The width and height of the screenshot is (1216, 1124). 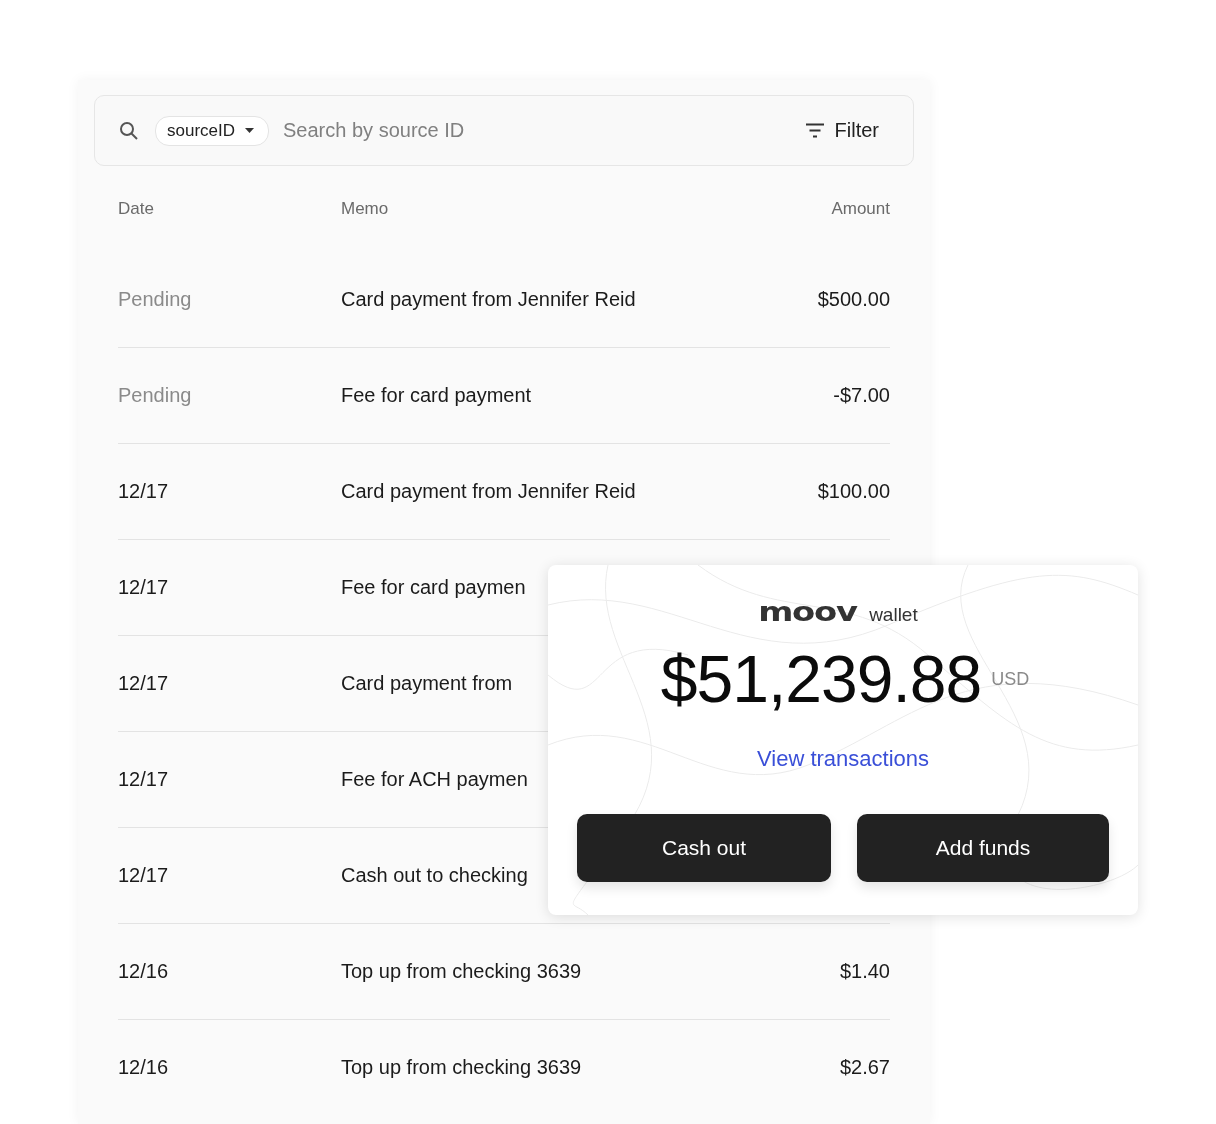 I want to click on search-bar: sourceID Search by source ID Filter, so click(x=504, y=130).